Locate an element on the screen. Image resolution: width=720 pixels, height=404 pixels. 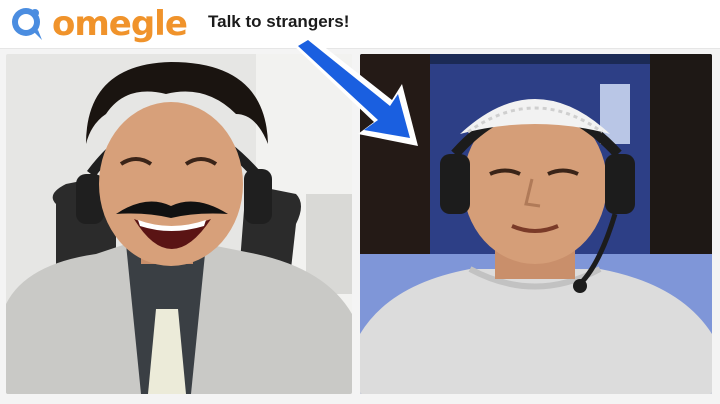
pointer-arrow-icon is located at coordinates (355, 90).